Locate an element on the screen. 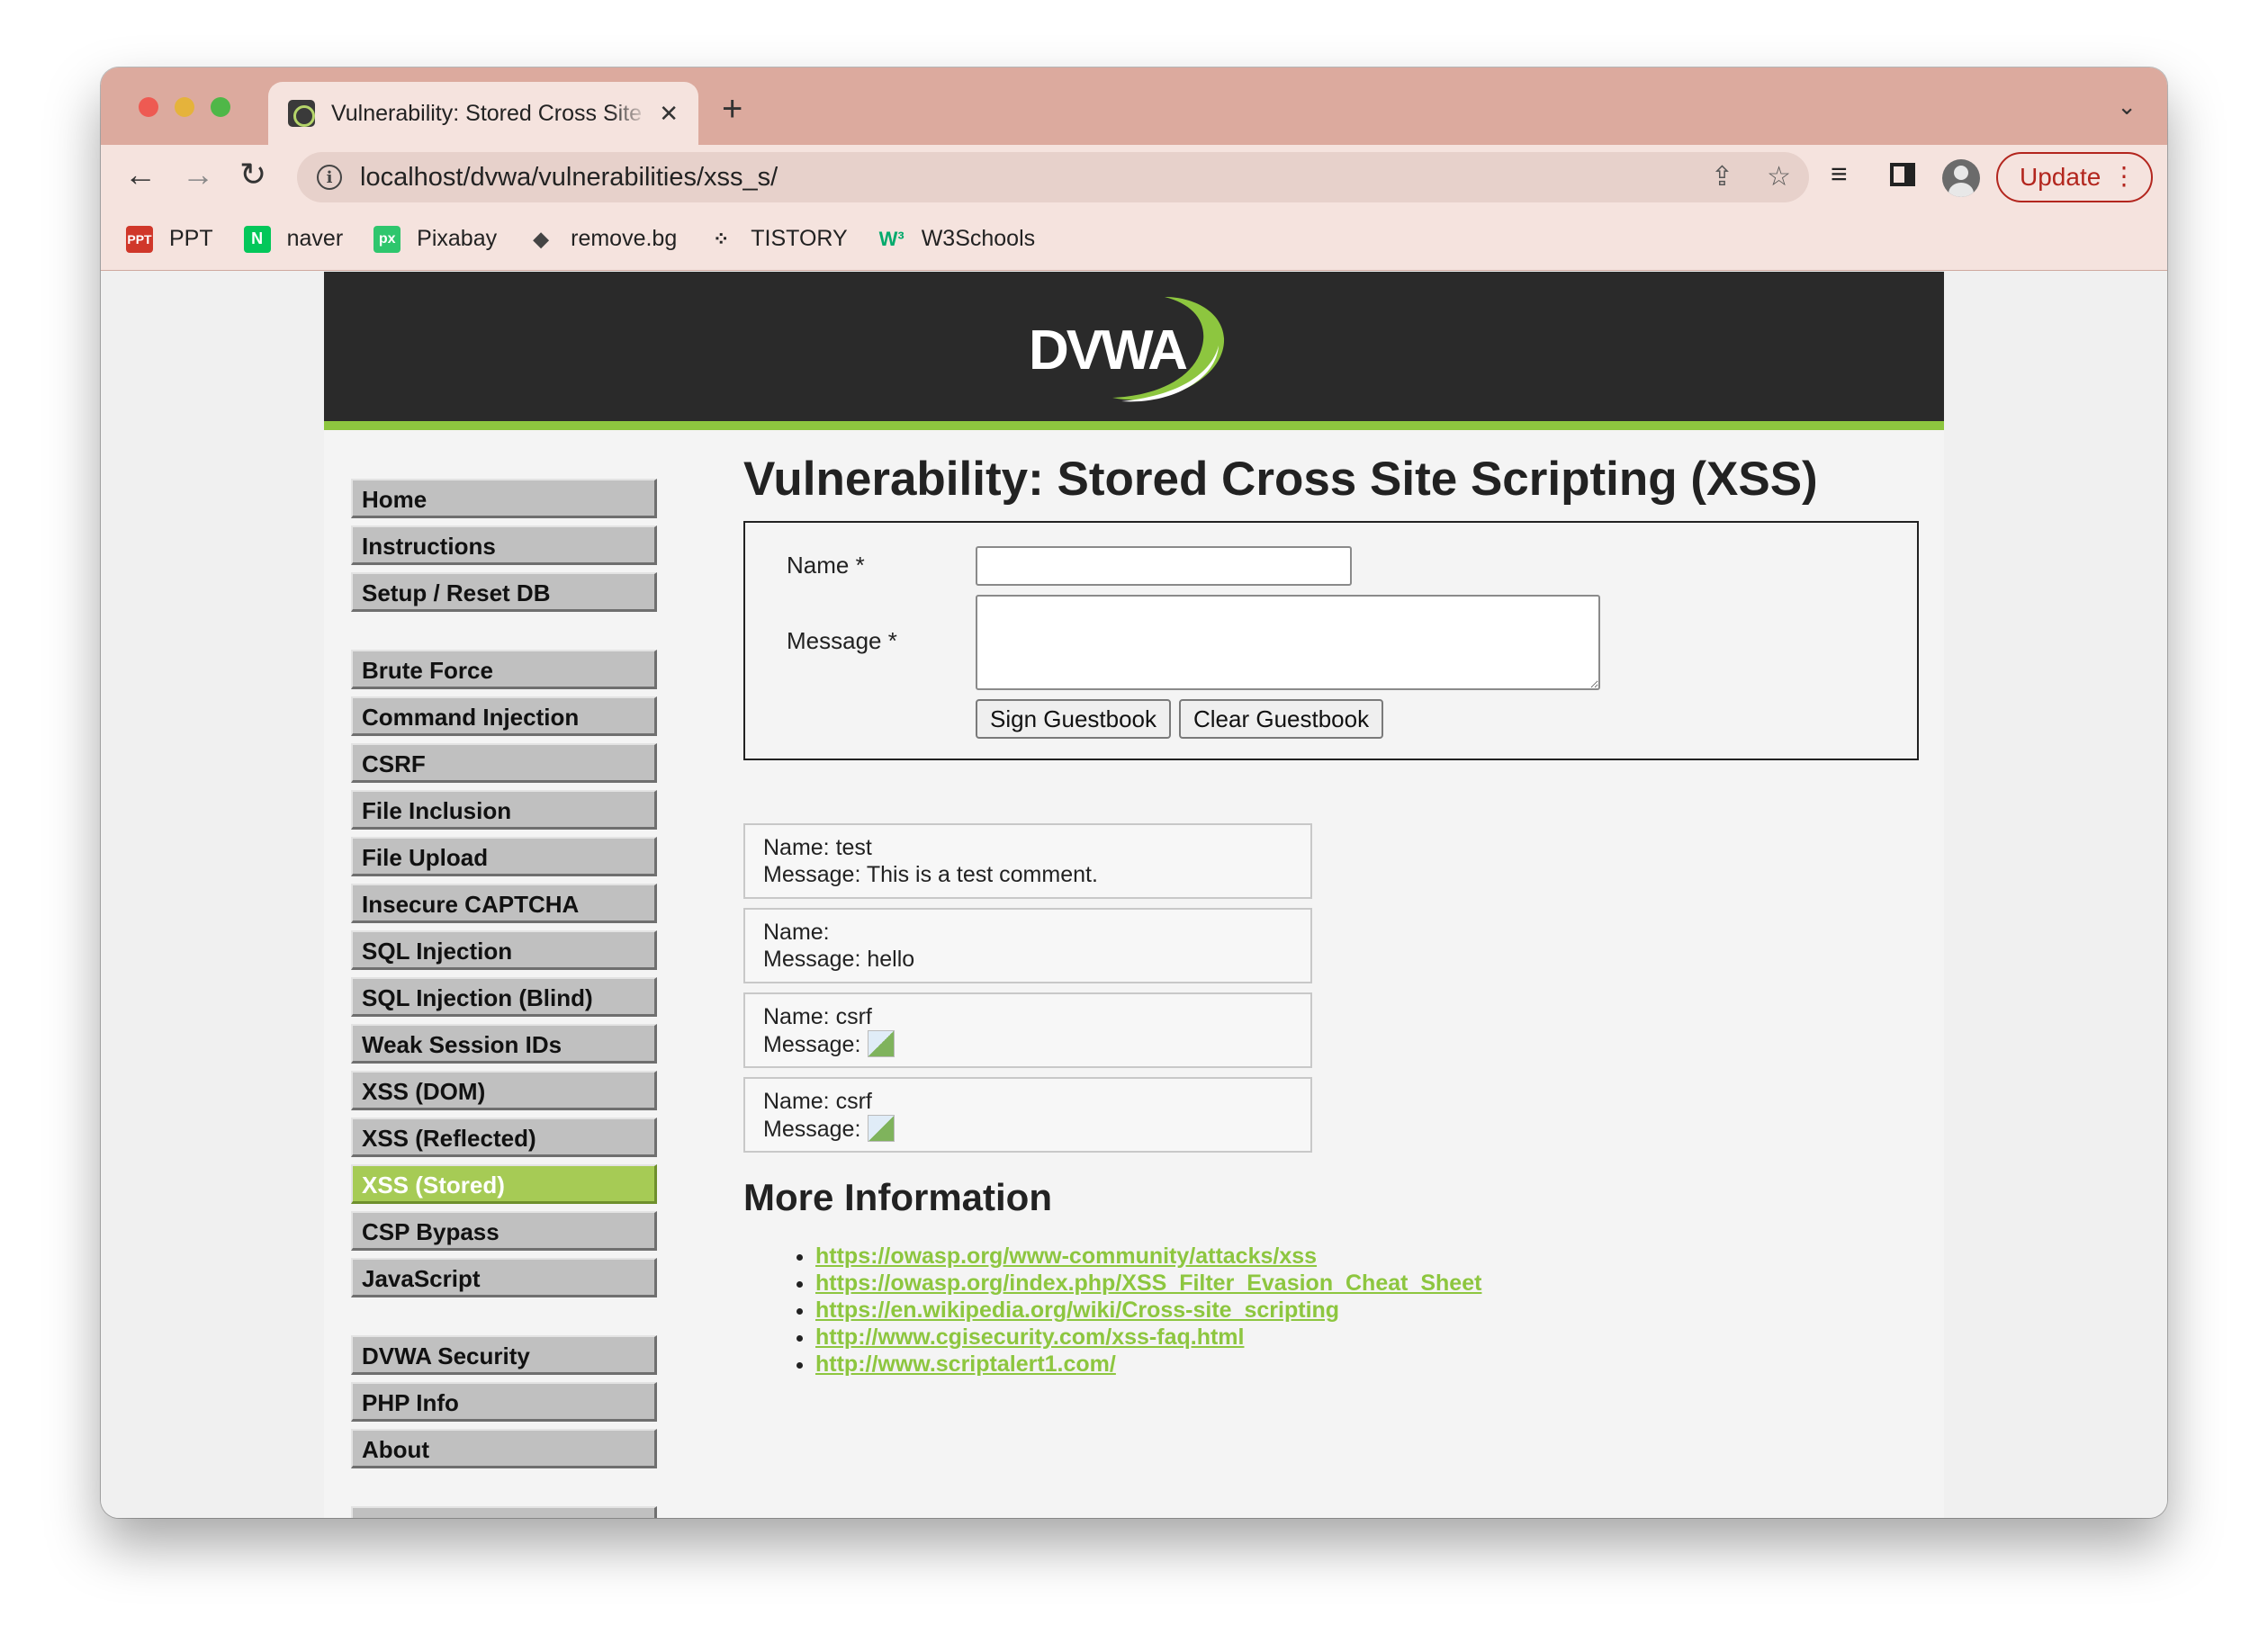 Image resolution: width=2268 pixels, height=1652 pixels. dvwa-favicon-icon is located at coordinates (301, 113).